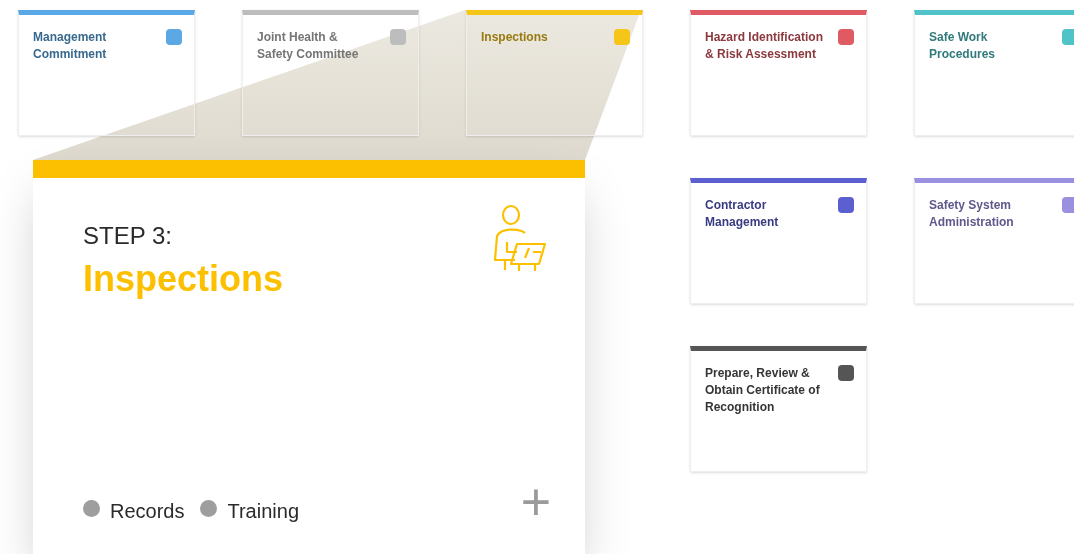 The width and height of the screenshot is (1074, 554). What do you see at coordinates (963, 46) in the screenshot?
I see `step-title: Safe Work Procedures` at bounding box center [963, 46].